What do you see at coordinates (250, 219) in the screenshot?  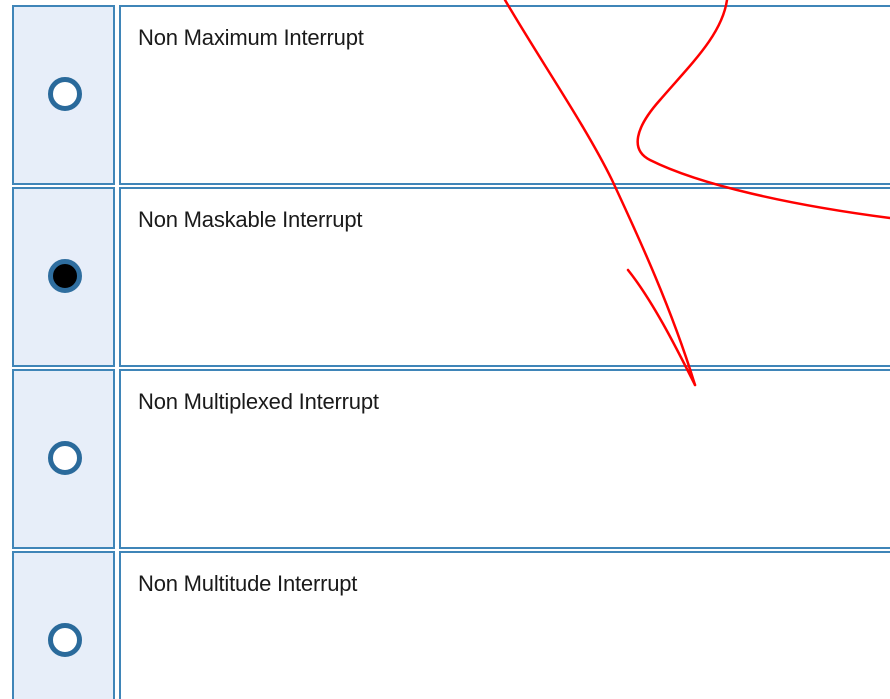 I see `option-label: Non Maskable Interrupt` at bounding box center [250, 219].